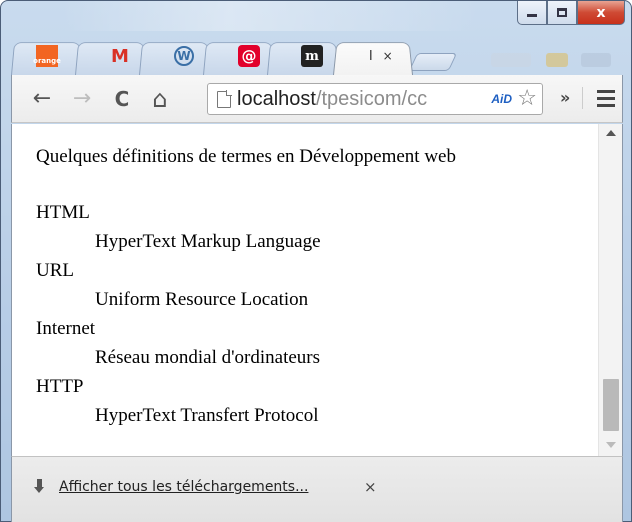 The image size is (632, 522). I want to click on extensions-overflow-button: », so click(565, 97).